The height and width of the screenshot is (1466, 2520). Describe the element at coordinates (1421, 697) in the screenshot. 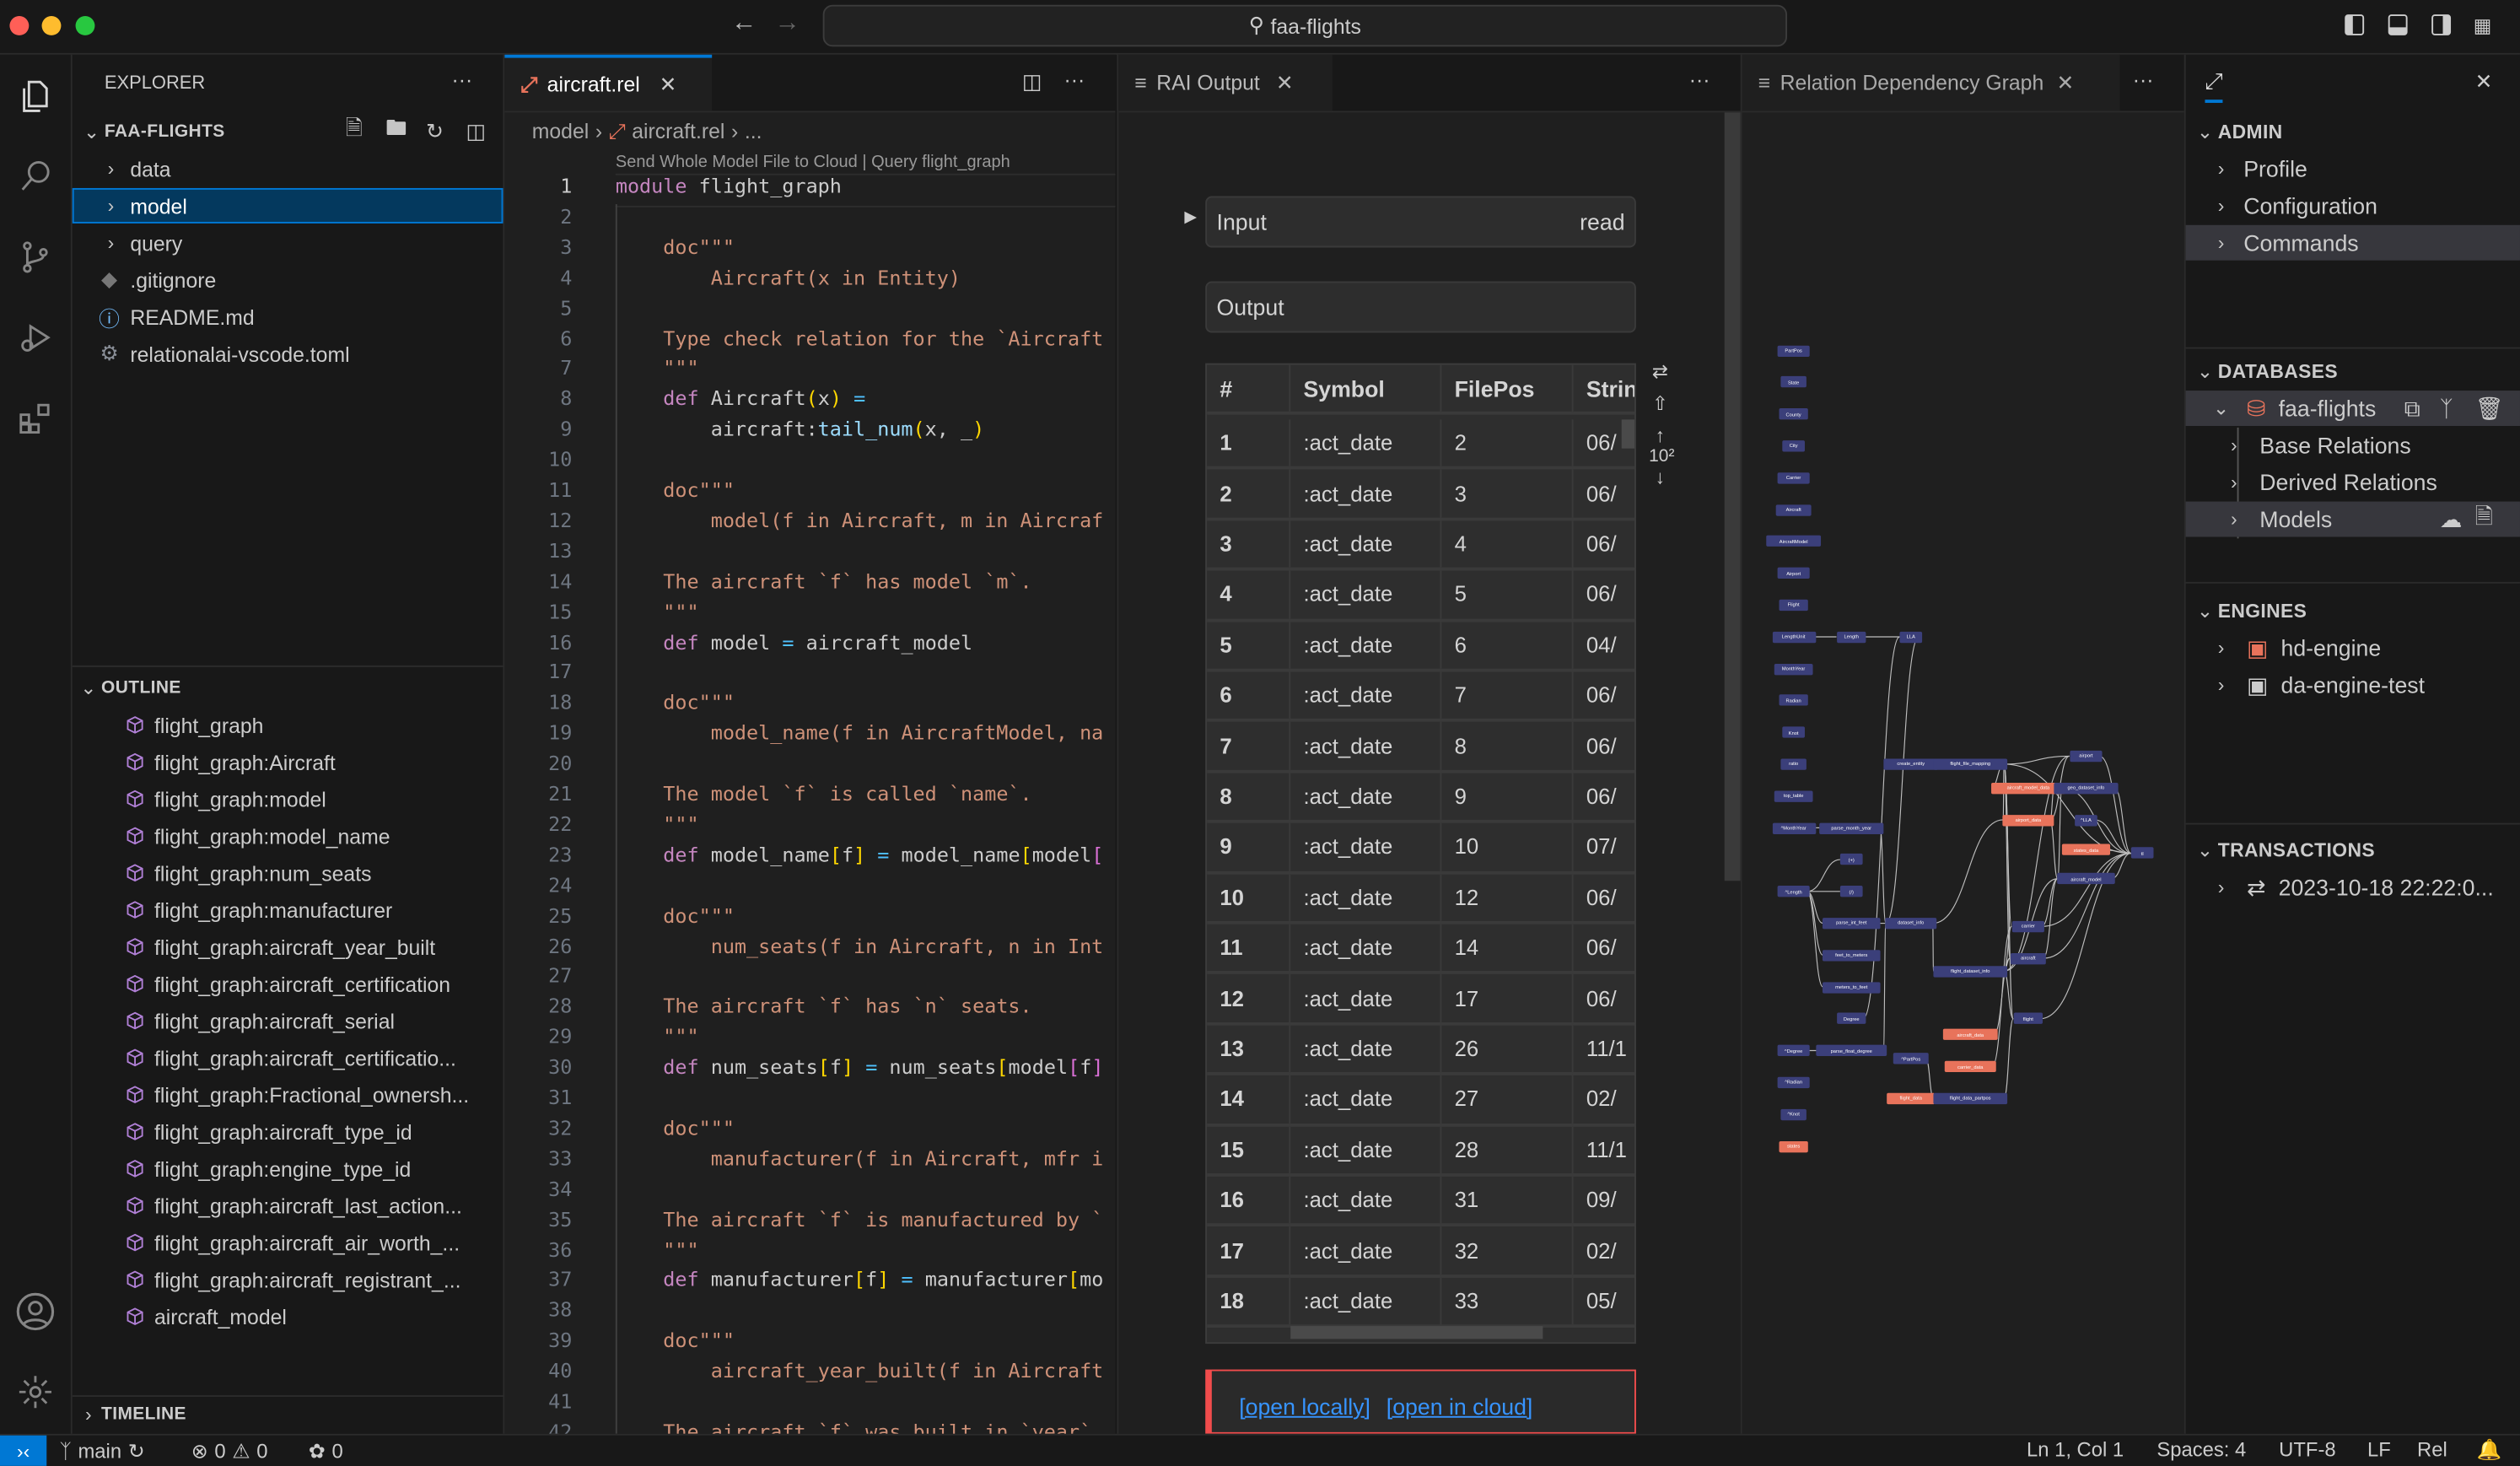

I see `table-row: 6:act_date 7 06/` at that location.